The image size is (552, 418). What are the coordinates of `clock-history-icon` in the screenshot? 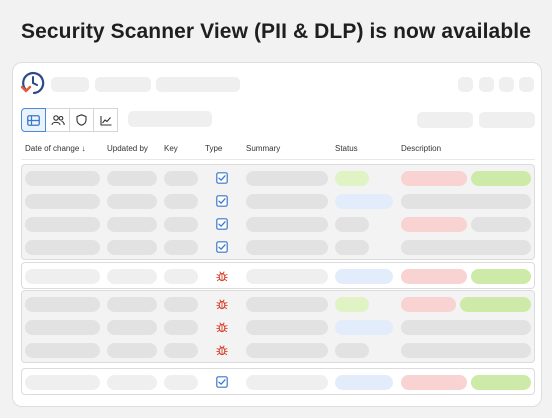 It's located at (32, 83).